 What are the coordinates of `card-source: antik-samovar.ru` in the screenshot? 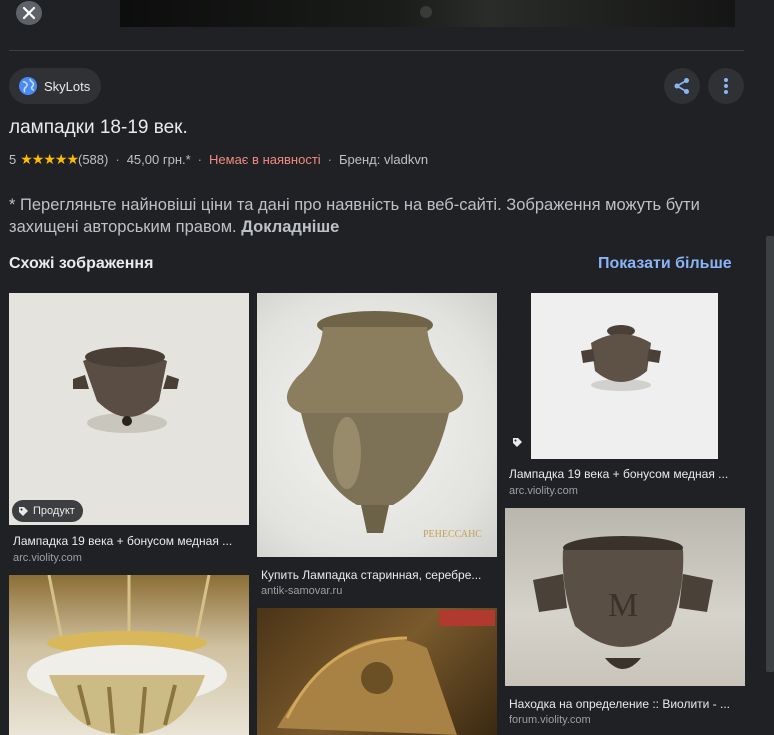 It's located at (302, 591).